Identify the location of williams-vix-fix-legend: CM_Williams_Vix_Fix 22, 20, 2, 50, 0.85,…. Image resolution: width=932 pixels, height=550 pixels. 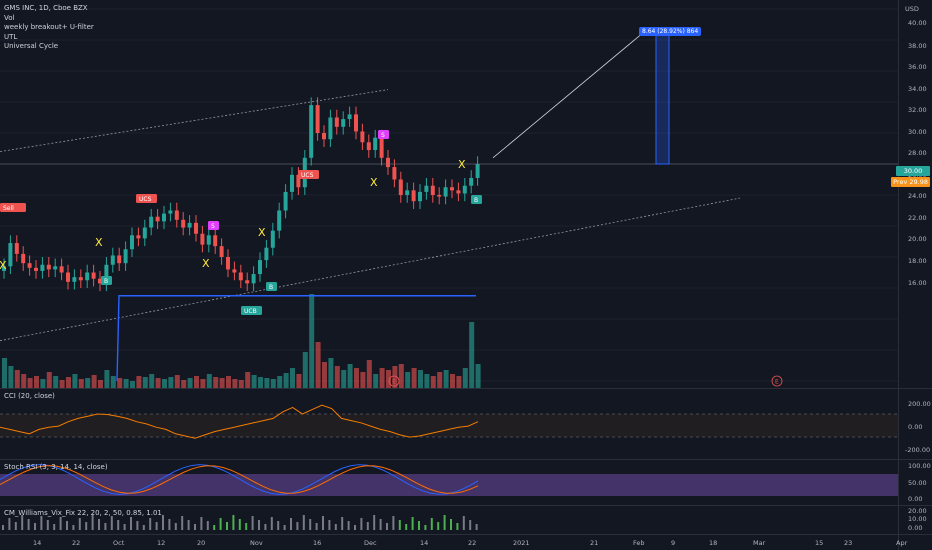
(83, 513).